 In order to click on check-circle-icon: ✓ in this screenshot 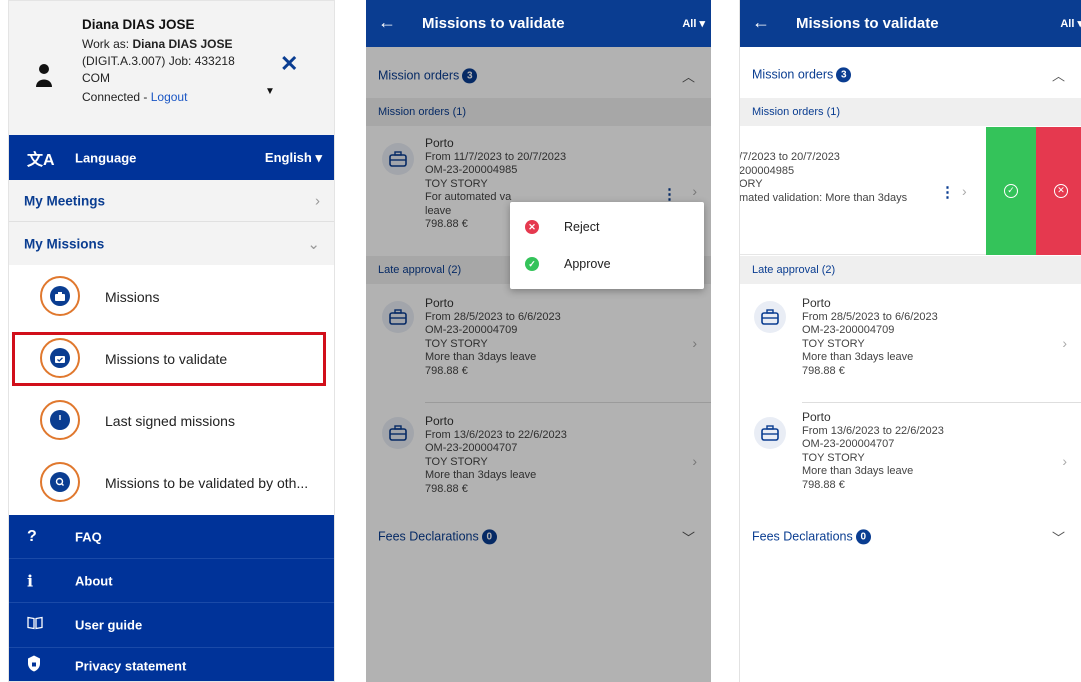, I will do `click(1011, 191)`.